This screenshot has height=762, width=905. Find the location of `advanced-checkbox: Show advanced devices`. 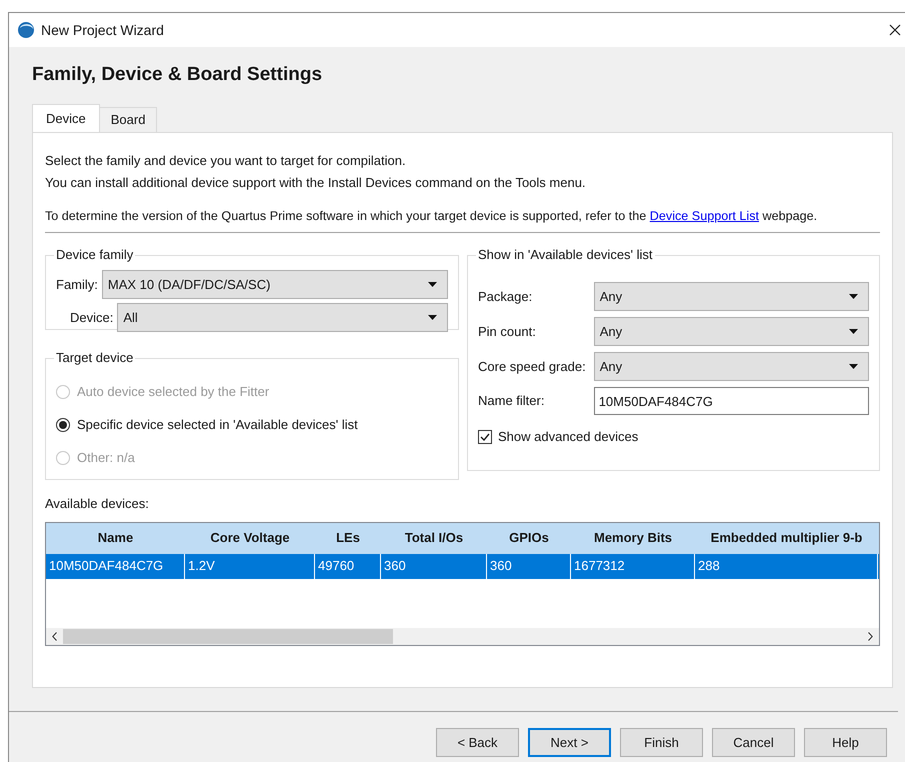

advanced-checkbox: Show advanced devices is located at coordinates (673, 436).